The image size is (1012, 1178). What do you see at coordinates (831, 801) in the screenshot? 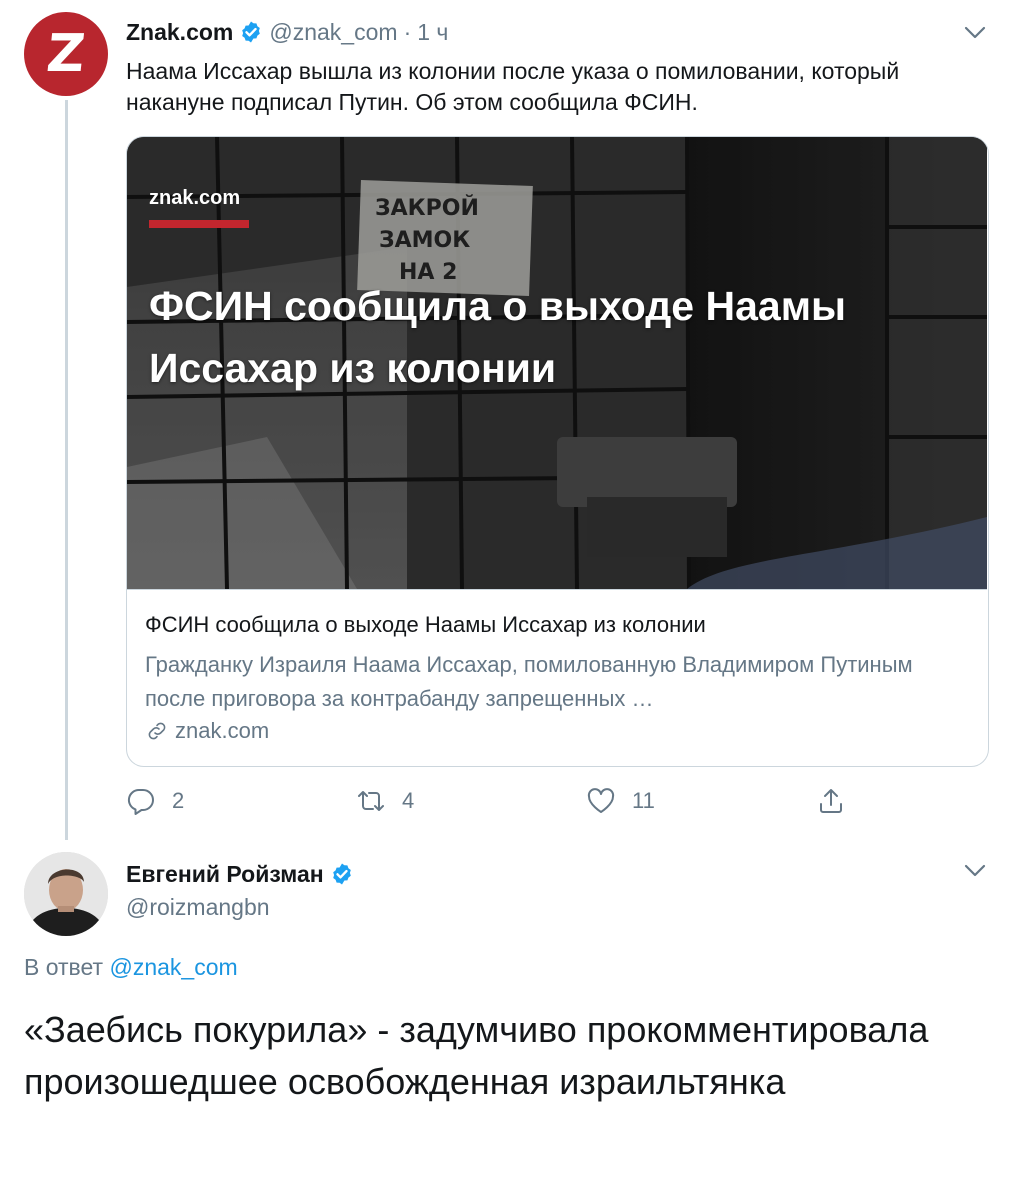
I see `share-icon` at bounding box center [831, 801].